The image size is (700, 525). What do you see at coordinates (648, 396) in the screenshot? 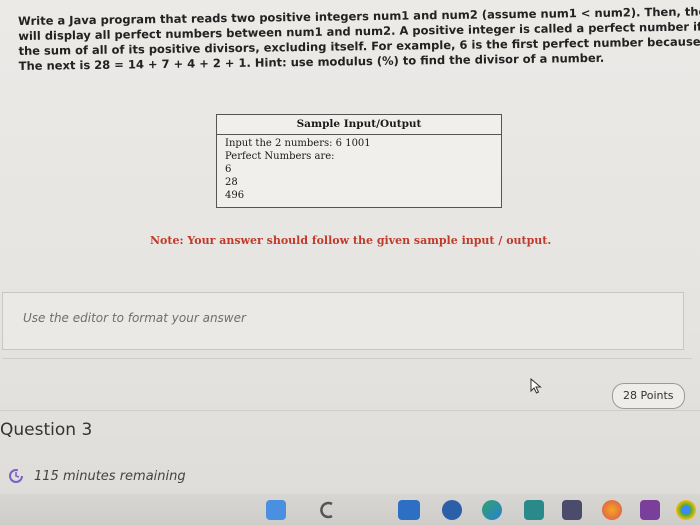
I see `points-badge: 28 Points` at bounding box center [648, 396].